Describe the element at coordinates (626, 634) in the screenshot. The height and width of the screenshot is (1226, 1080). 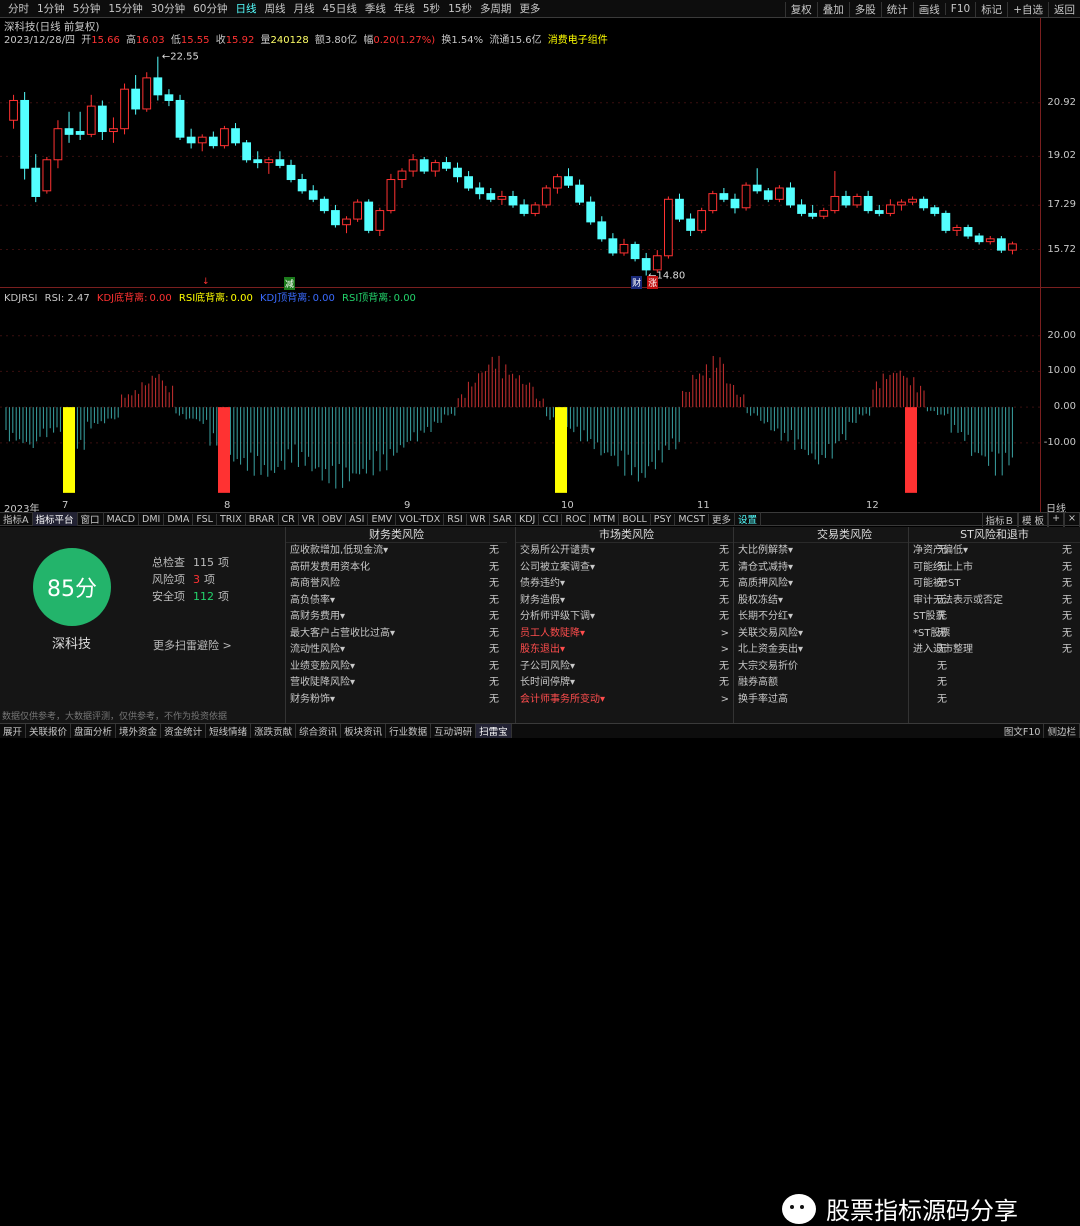
I see `risk-item: 员工人数陡降▾ >` at that location.